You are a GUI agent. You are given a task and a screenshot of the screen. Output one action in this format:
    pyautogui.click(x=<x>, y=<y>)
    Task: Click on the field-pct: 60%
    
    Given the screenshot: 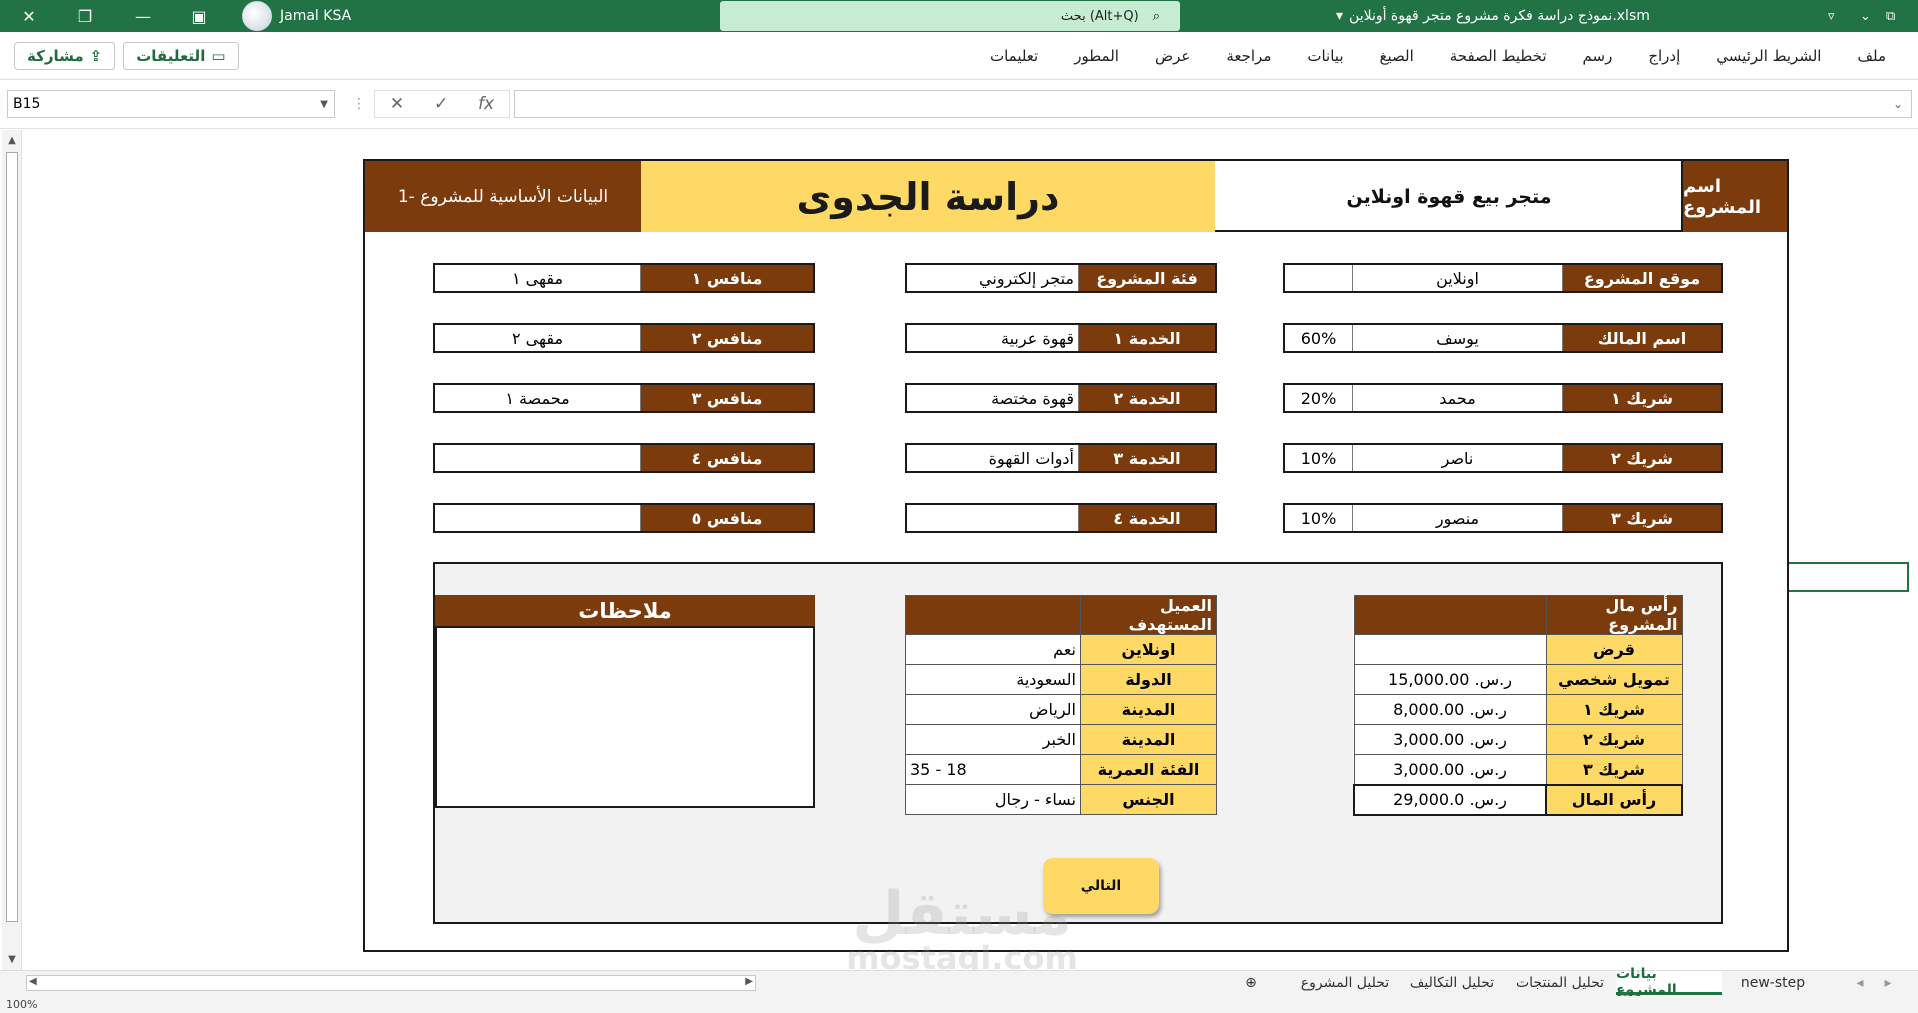 What is the action you would take?
    pyautogui.click(x=1319, y=338)
    